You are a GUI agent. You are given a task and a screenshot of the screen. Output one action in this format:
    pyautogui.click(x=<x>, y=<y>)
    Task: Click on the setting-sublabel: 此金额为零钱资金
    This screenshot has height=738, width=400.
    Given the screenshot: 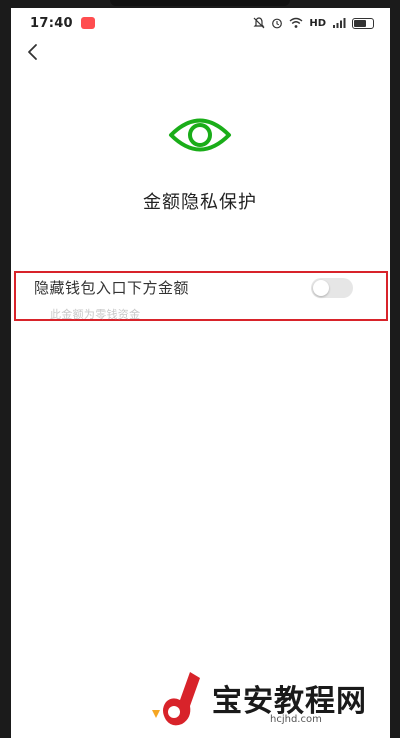 What is the action you would take?
    pyautogui.click(x=95, y=314)
    